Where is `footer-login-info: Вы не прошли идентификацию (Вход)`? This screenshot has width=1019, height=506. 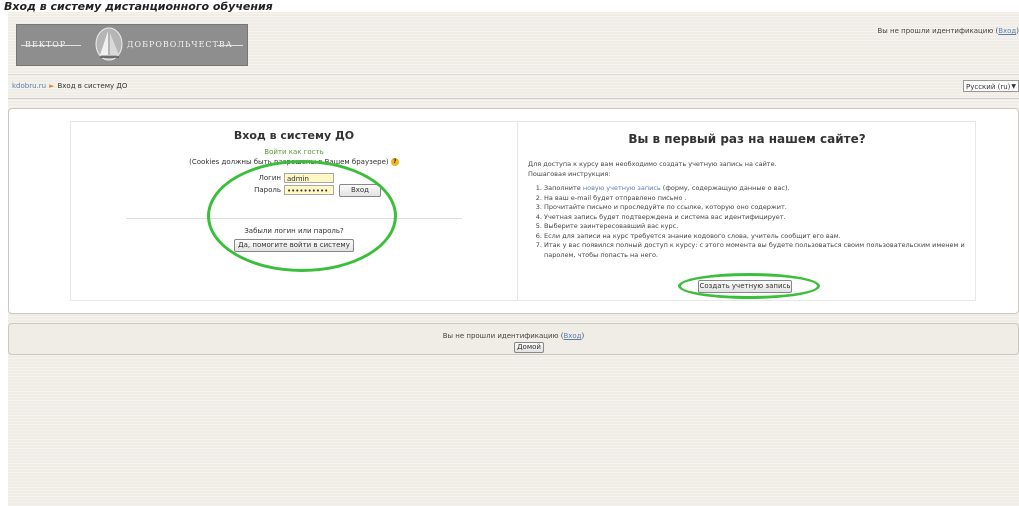
footer-login-info: Вы не прошли идентификацию (Вход) is located at coordinates (513, 336).